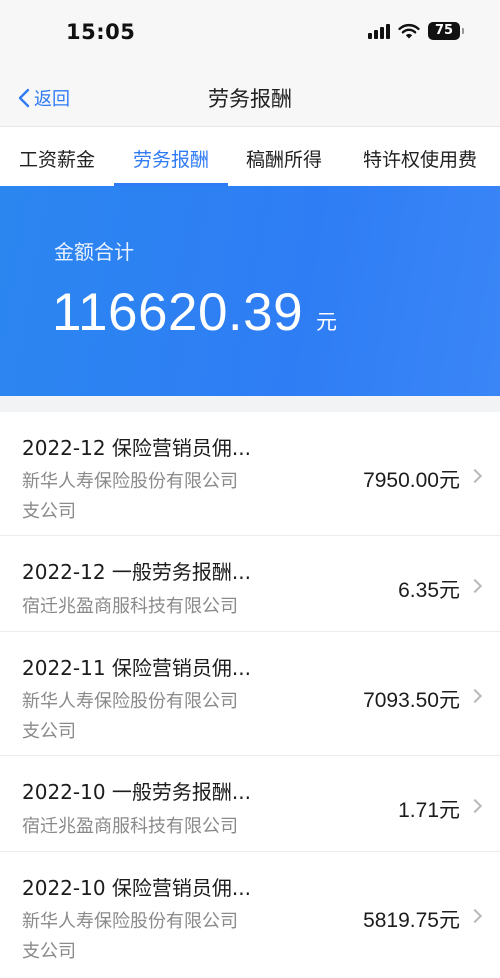  I want to click on page-title: 劳务报酬, so click(250, 99).